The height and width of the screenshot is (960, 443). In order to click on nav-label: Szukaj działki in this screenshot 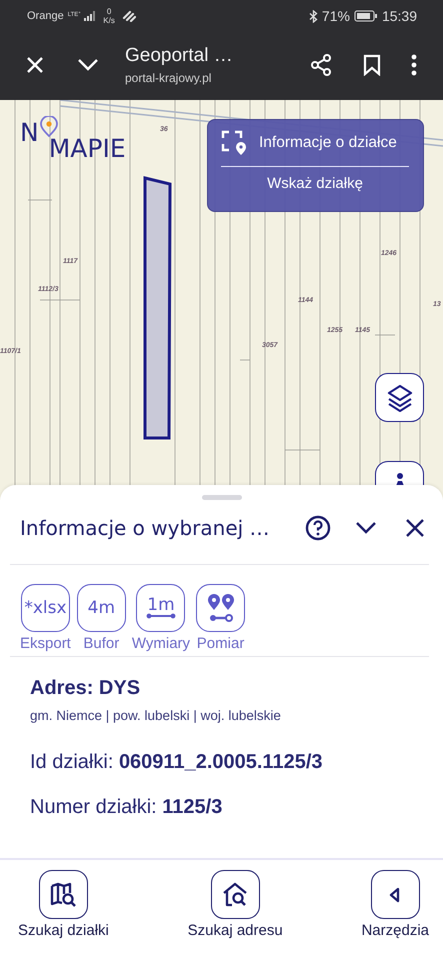, I will do `click(63, 930)`.